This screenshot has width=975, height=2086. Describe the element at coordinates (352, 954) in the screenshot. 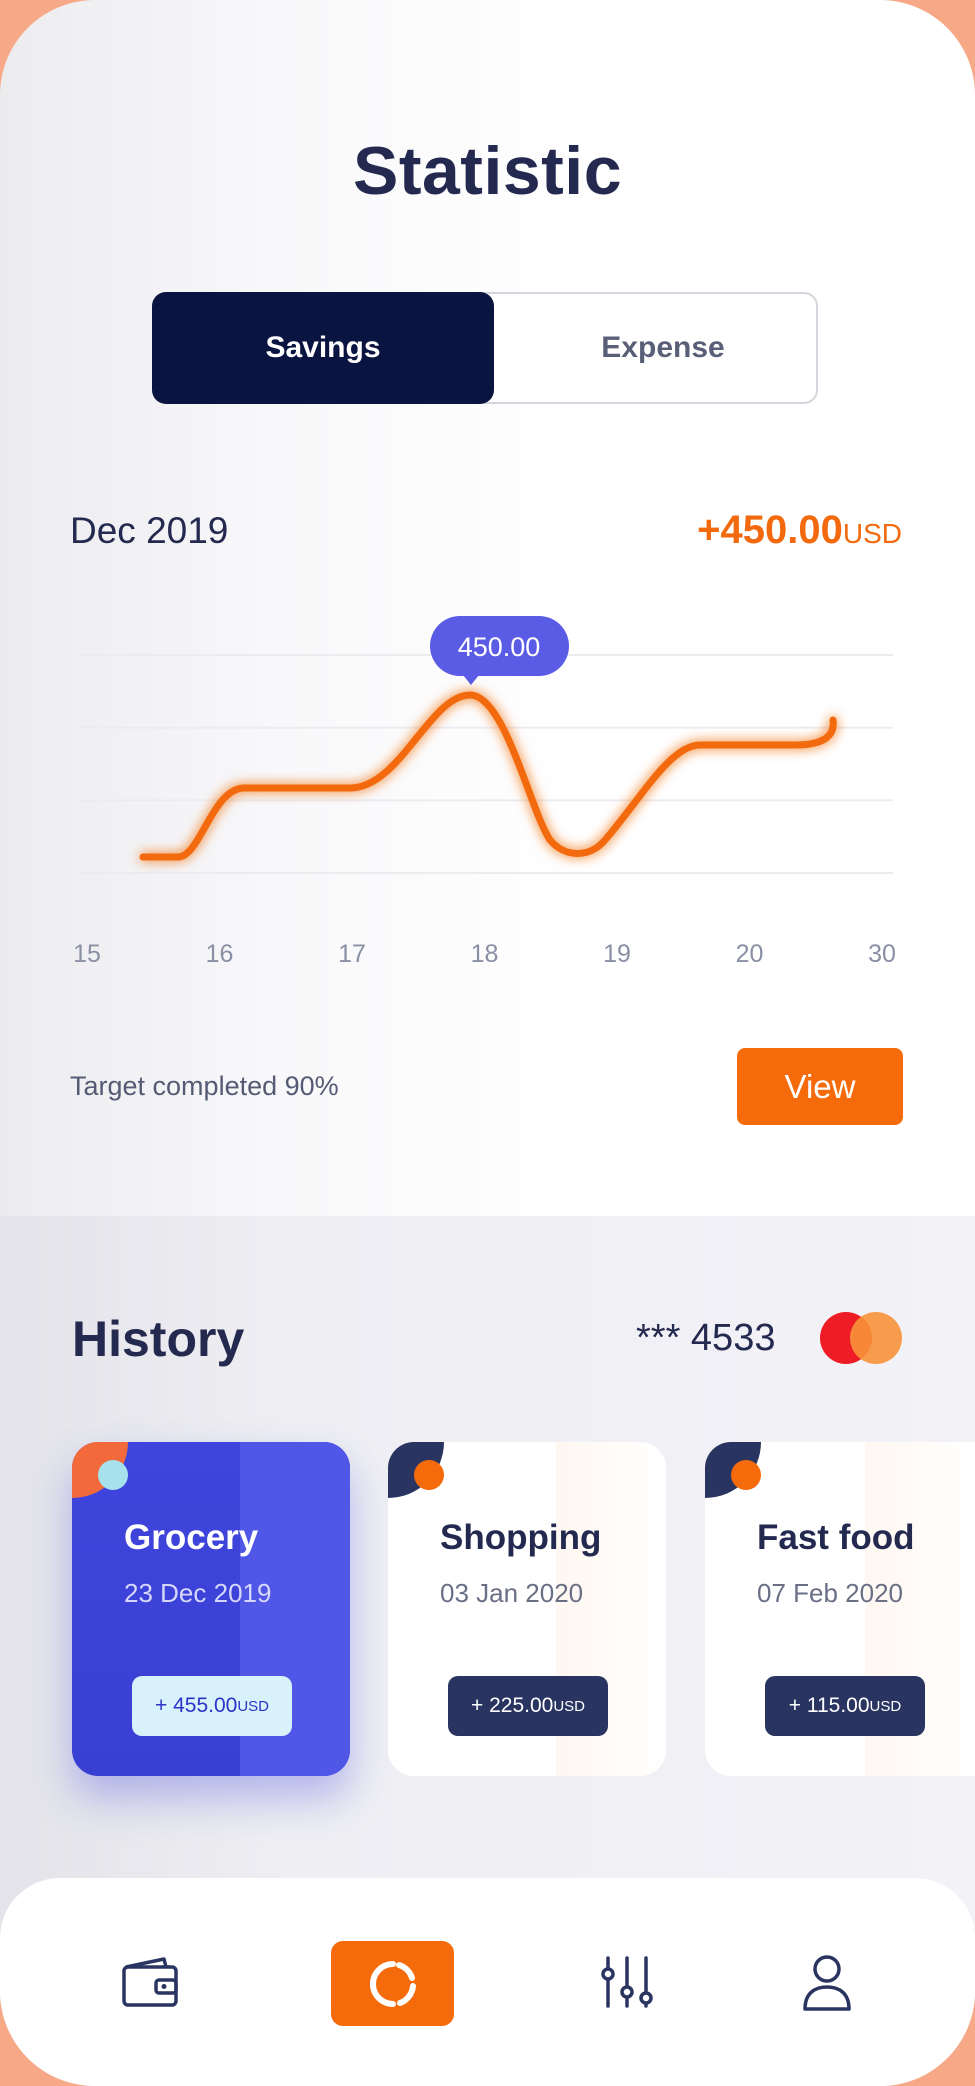

I see `x-tick-label: 17` at that location.